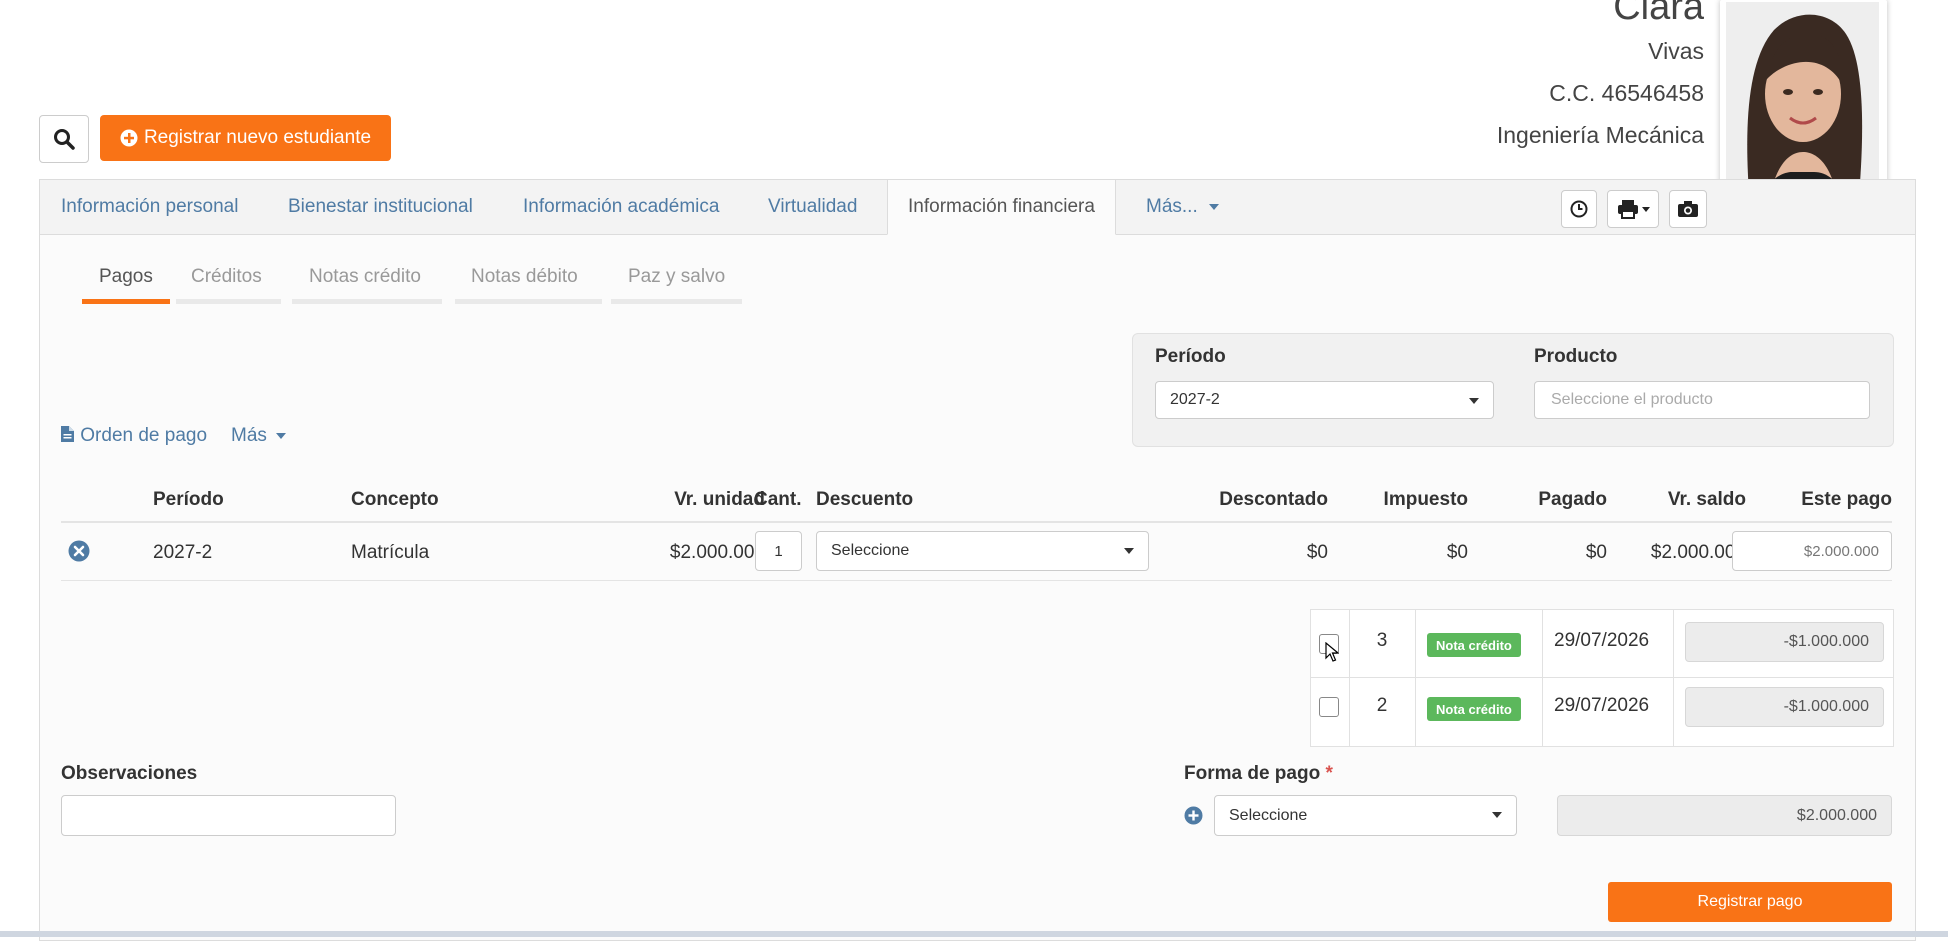  I want to click on credit-note-checkbox, so click(1329, 707).